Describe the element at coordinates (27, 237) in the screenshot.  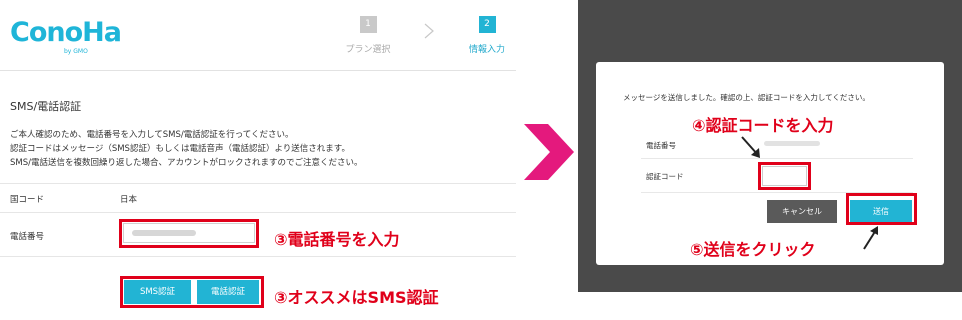
I see `phone-label: 電話番号` at that location.